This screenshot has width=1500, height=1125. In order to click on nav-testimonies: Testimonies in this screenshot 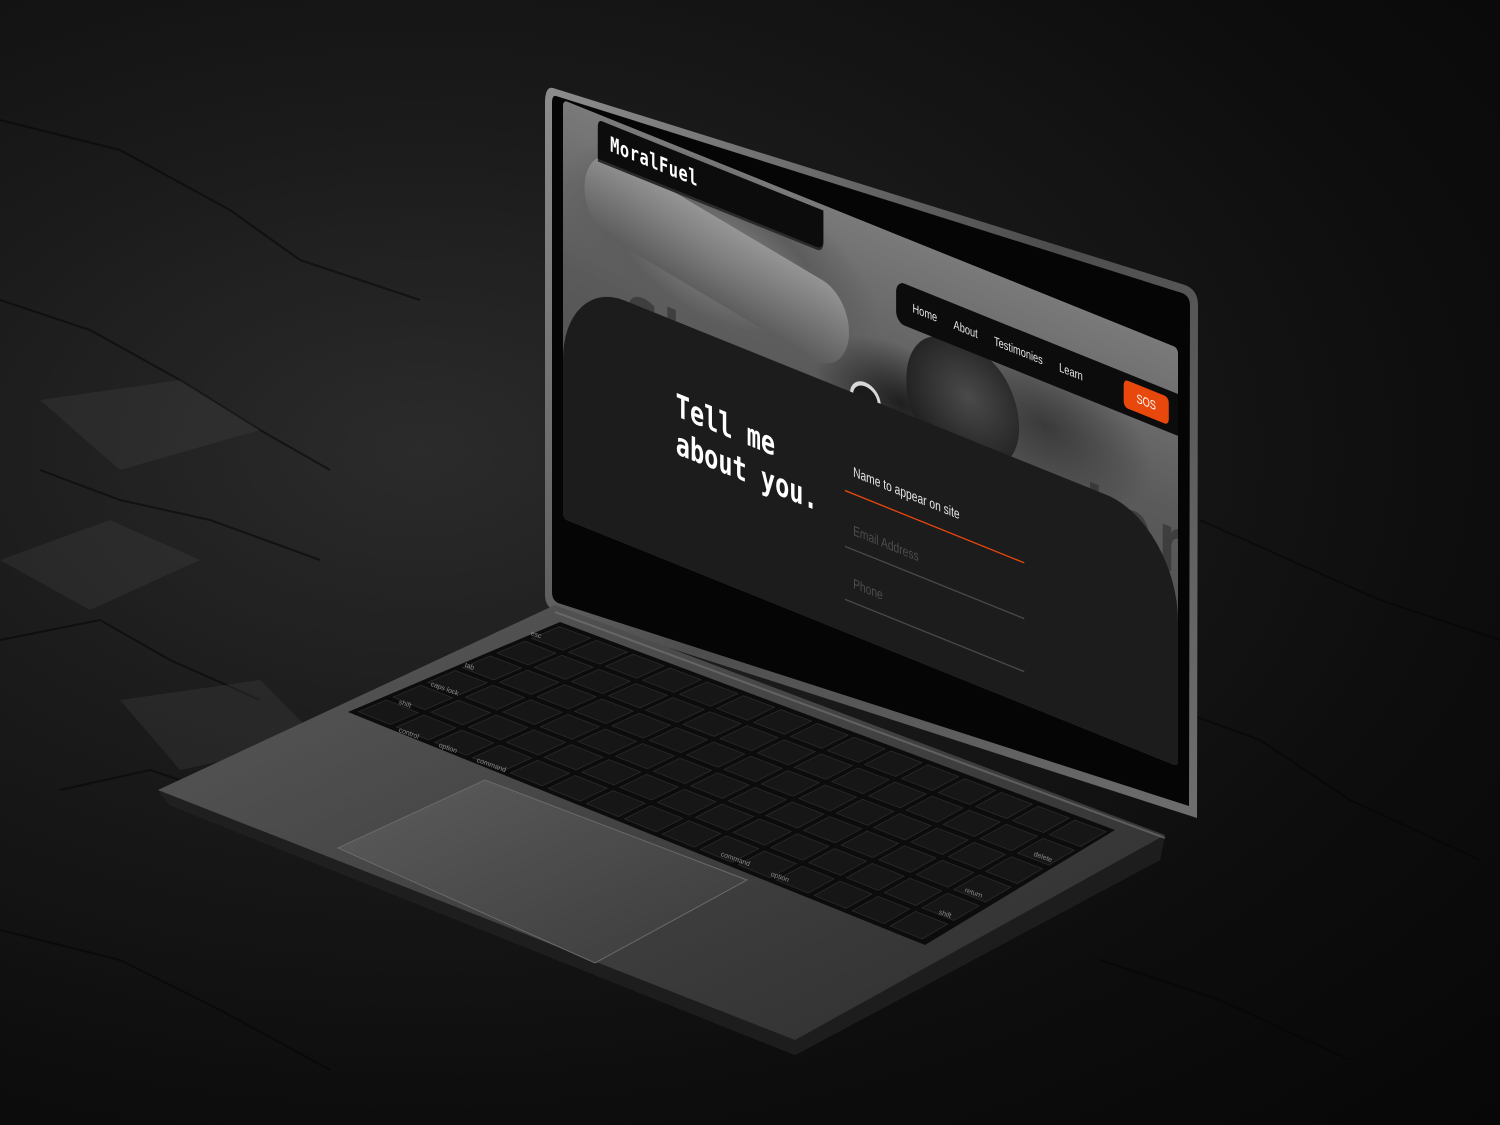, I will do `click(1018, 351)`.